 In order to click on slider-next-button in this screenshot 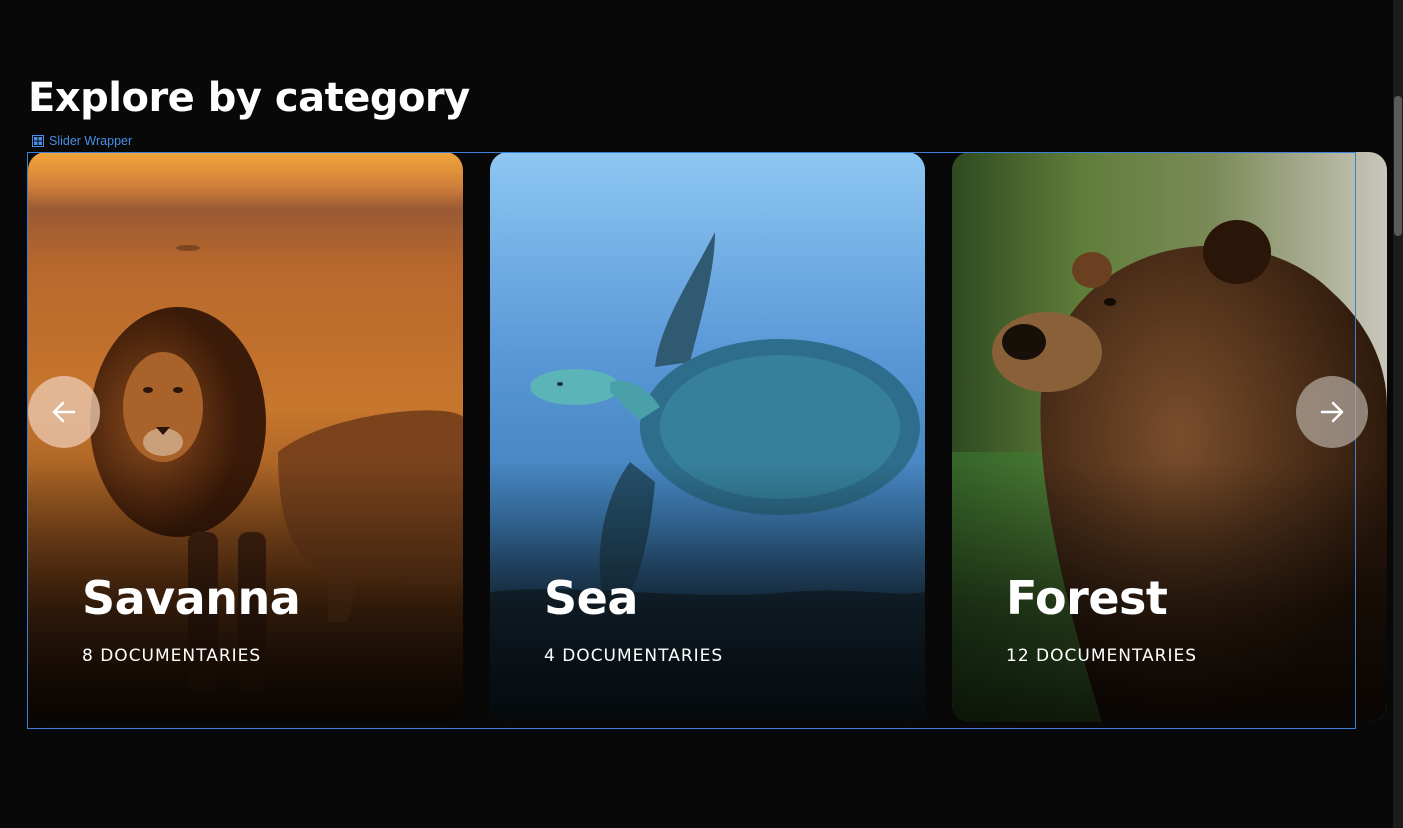, I will do `click(1332, 412)`.